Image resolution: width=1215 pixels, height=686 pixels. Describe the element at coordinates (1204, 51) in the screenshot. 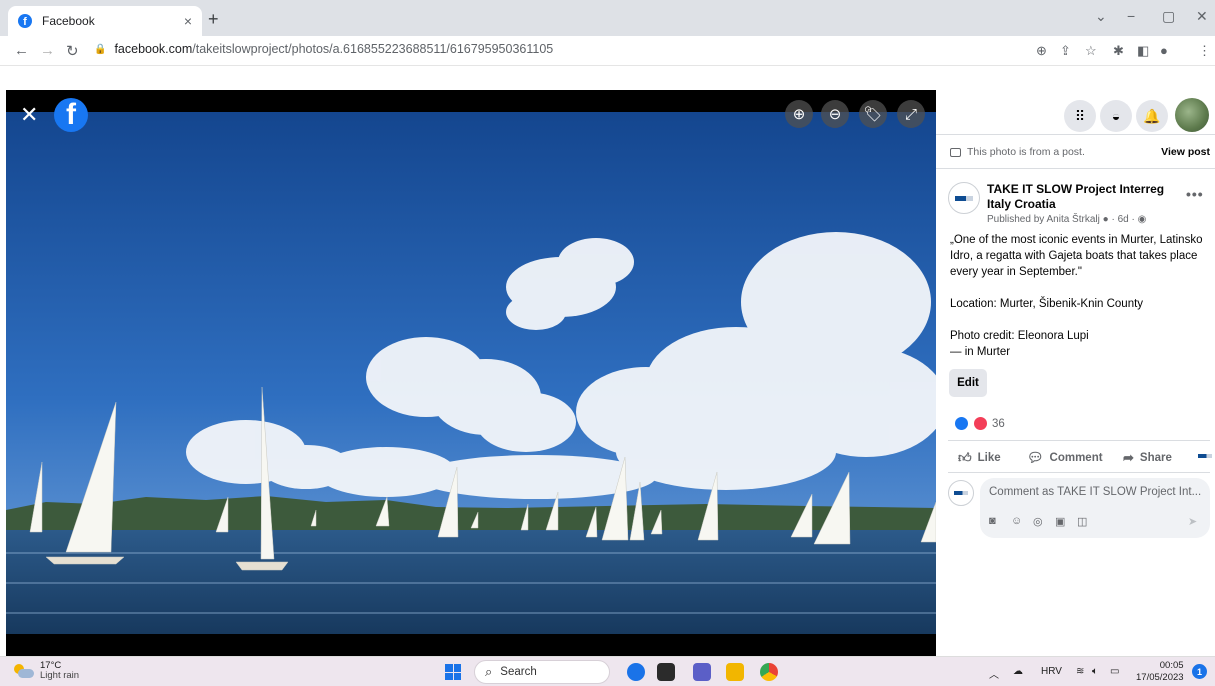

I see `menu-icon: ⋮` at that location.